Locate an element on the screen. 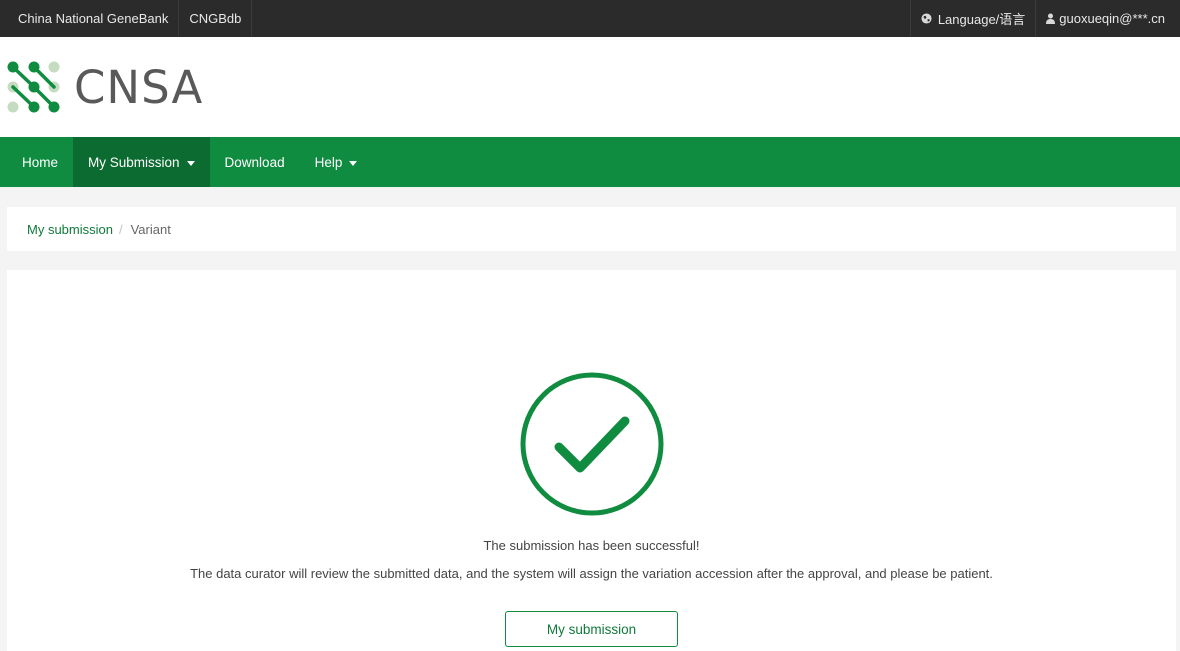  language-label: Language/语言 is located at coordinates (981, 19).